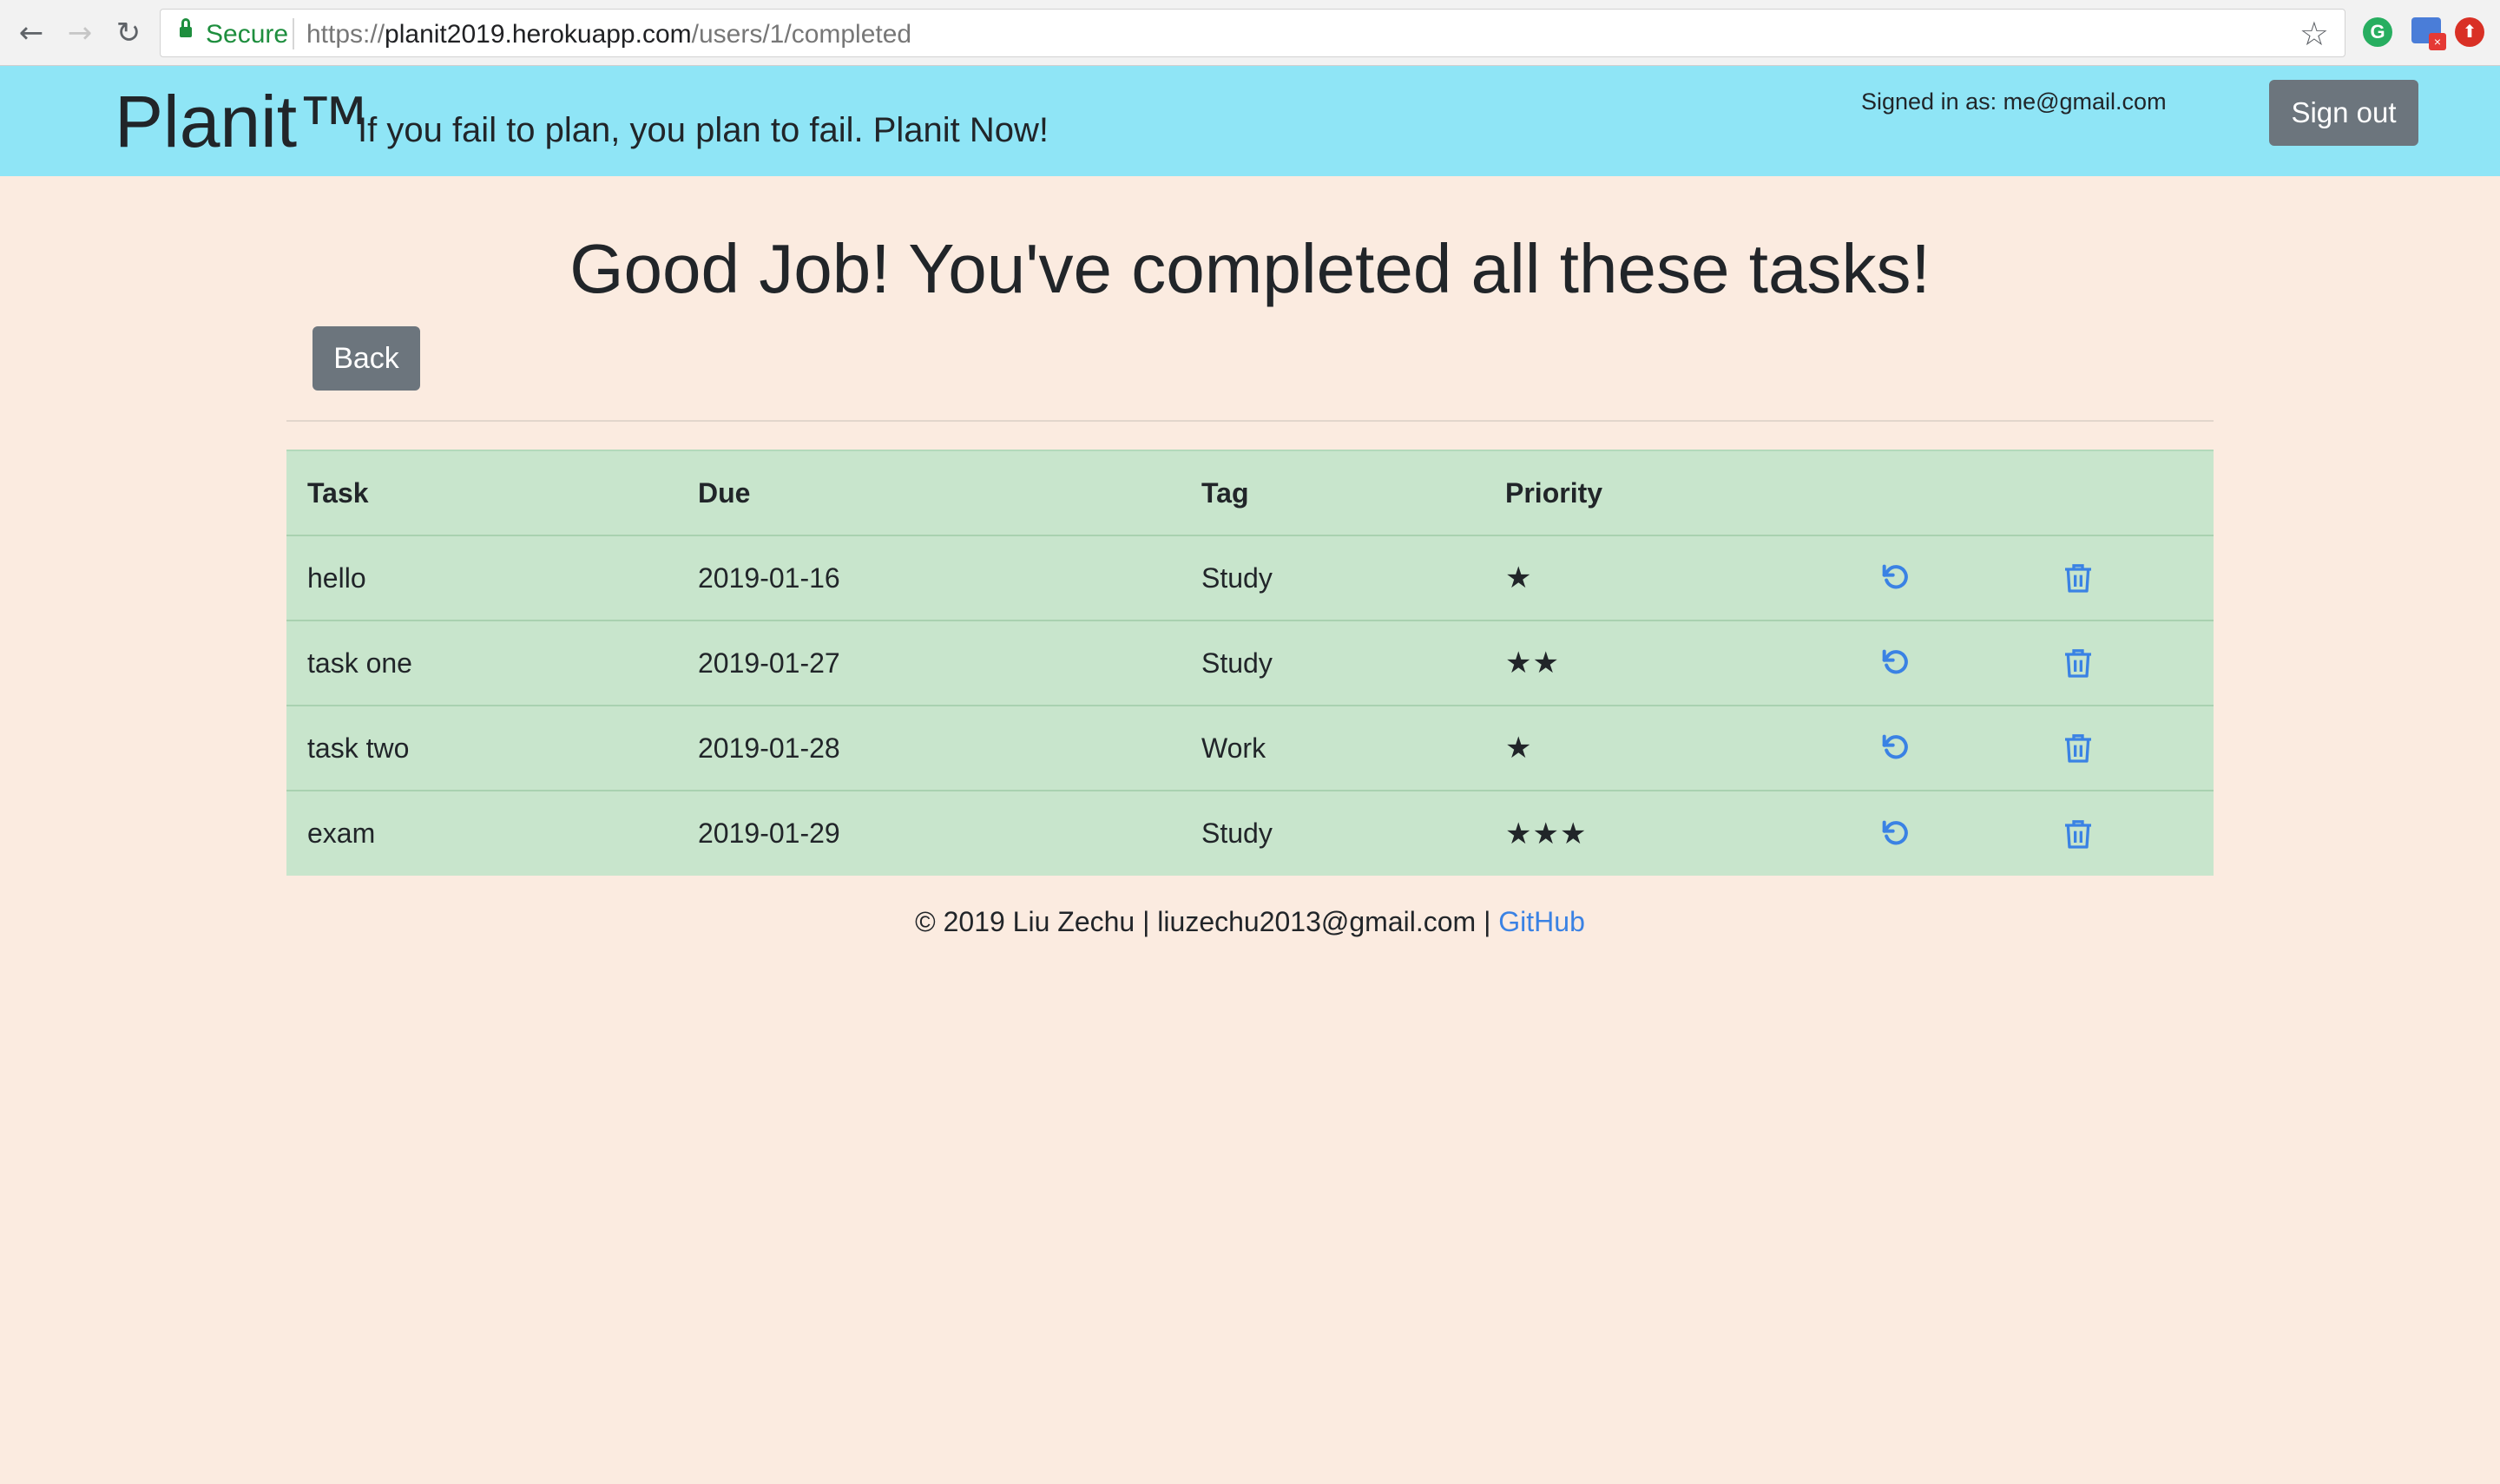  I want to click on task-name: hello, so click(481, 578).